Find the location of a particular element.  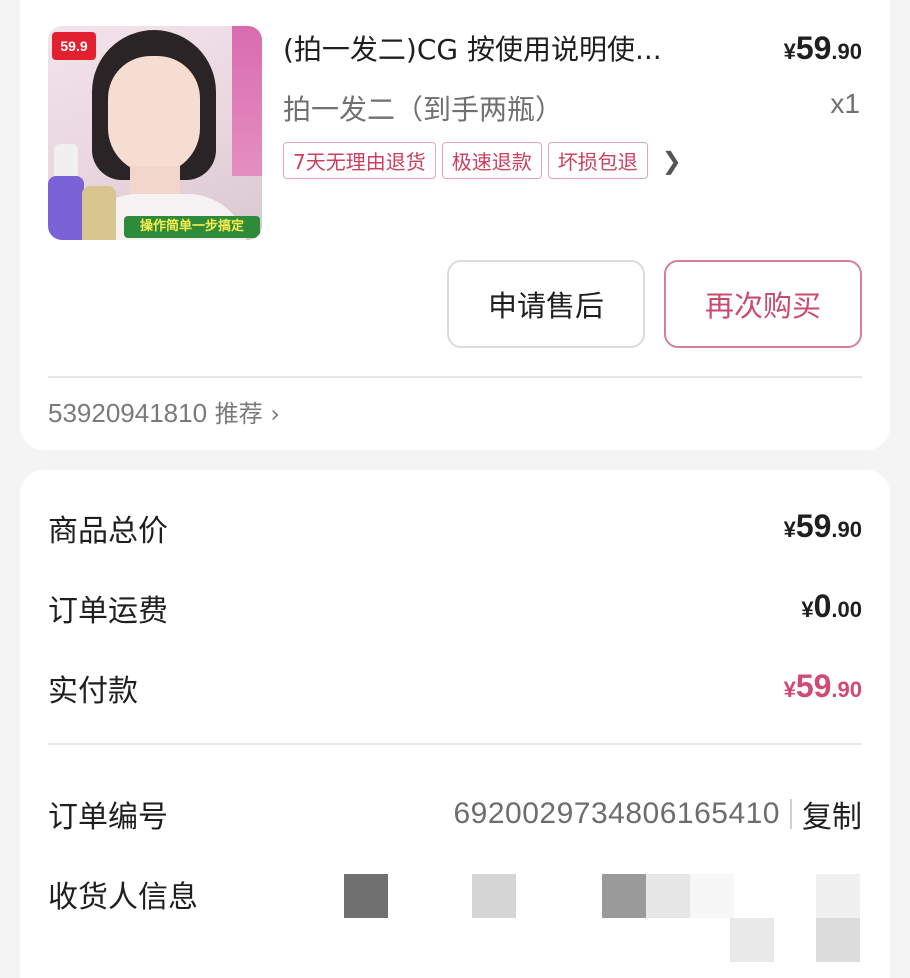

product-price: ¥59.90 is located at coordinates (823, 48).